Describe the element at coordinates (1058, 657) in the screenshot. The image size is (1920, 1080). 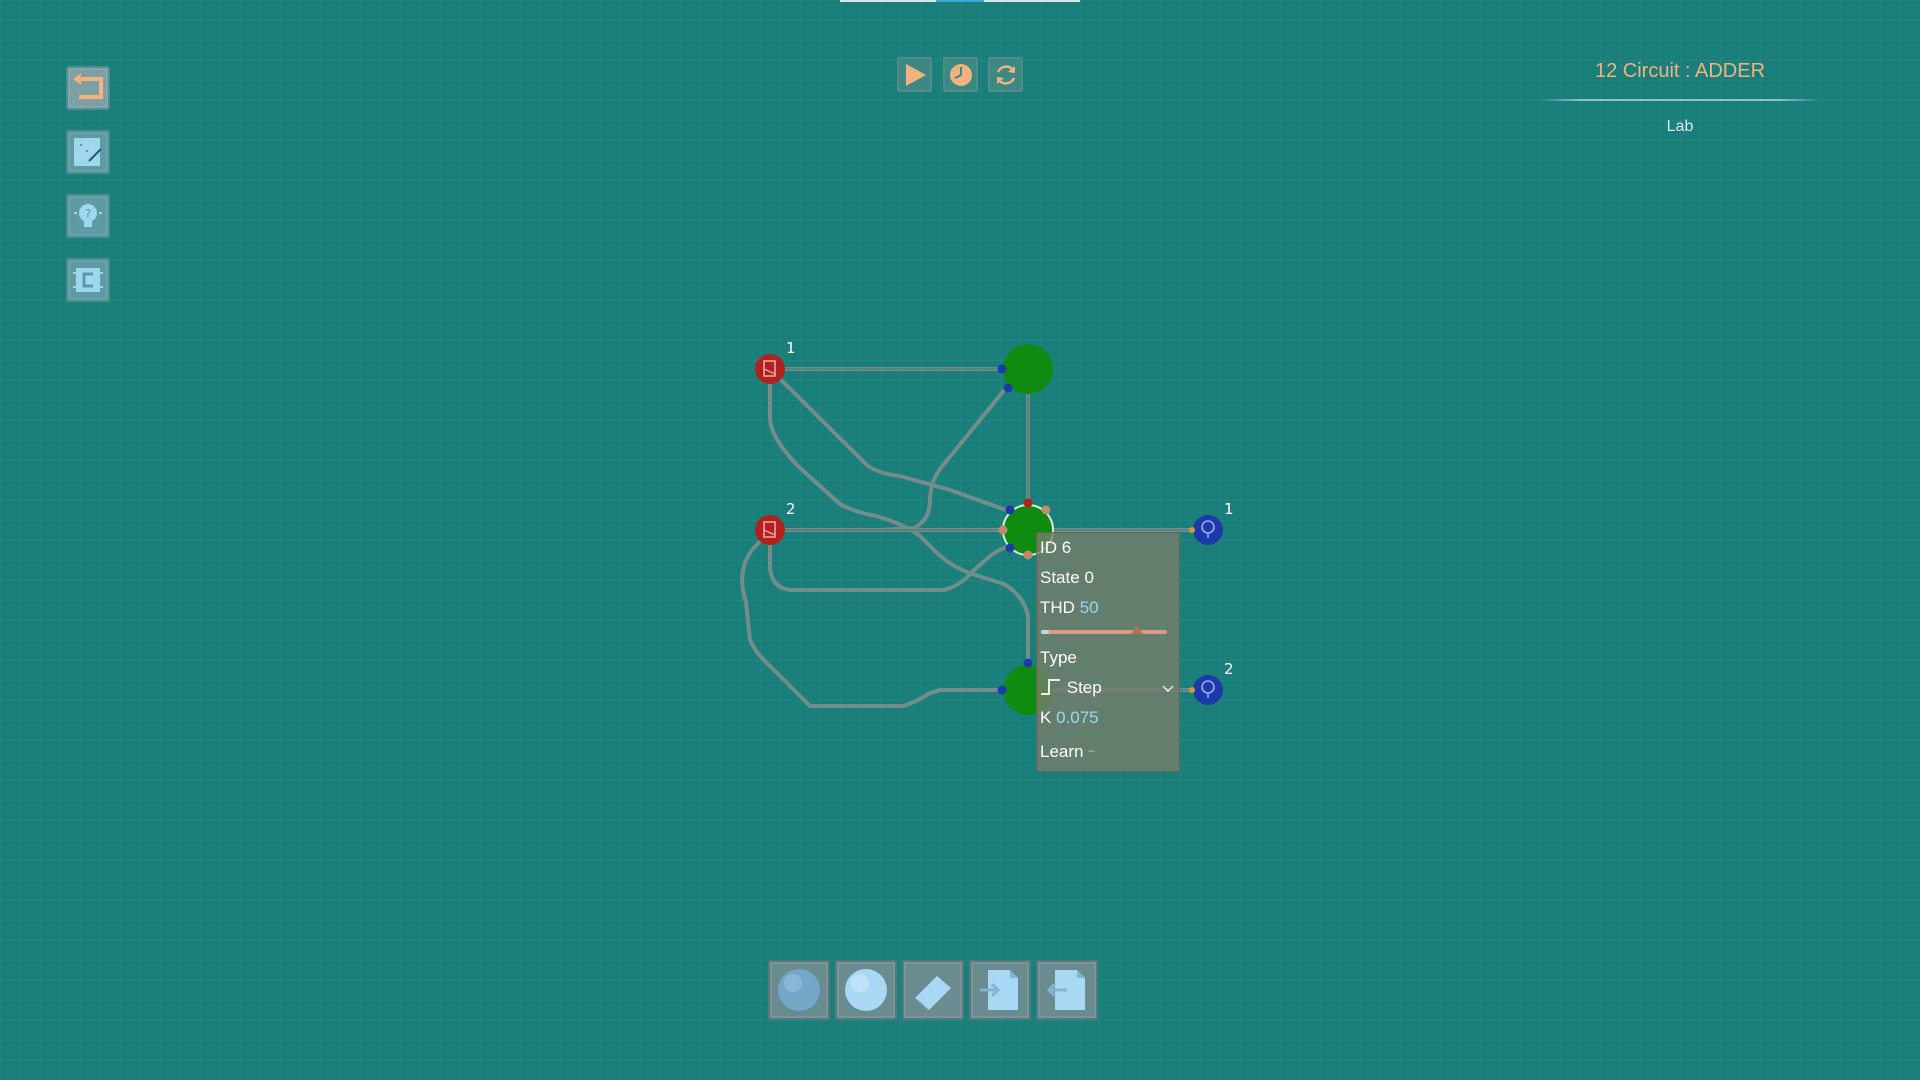
I see `type-label: Type` at that location.